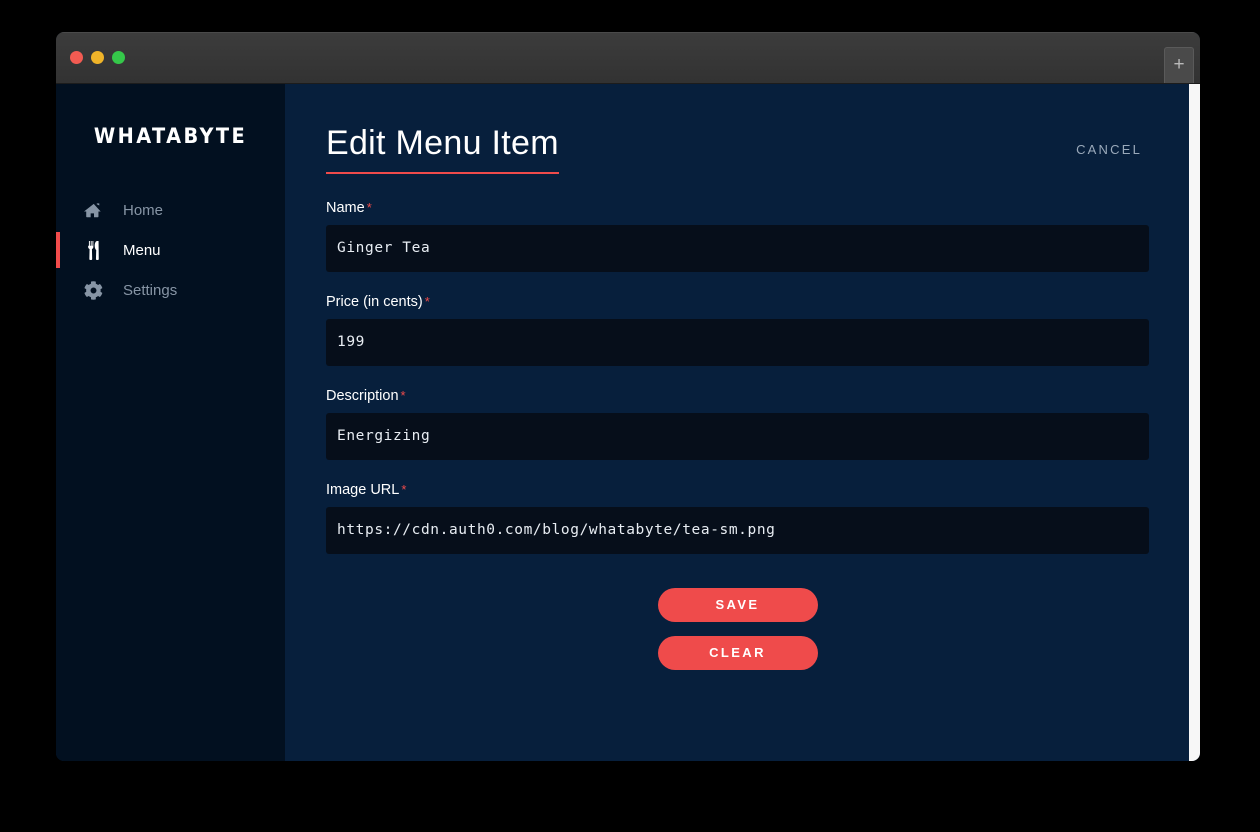 The width and height of the screenshot is (1260, 832). Describe the element at coordinates (363, 489) in the screenshot. I see `field-label-text-image-url: Image URL` at that location.